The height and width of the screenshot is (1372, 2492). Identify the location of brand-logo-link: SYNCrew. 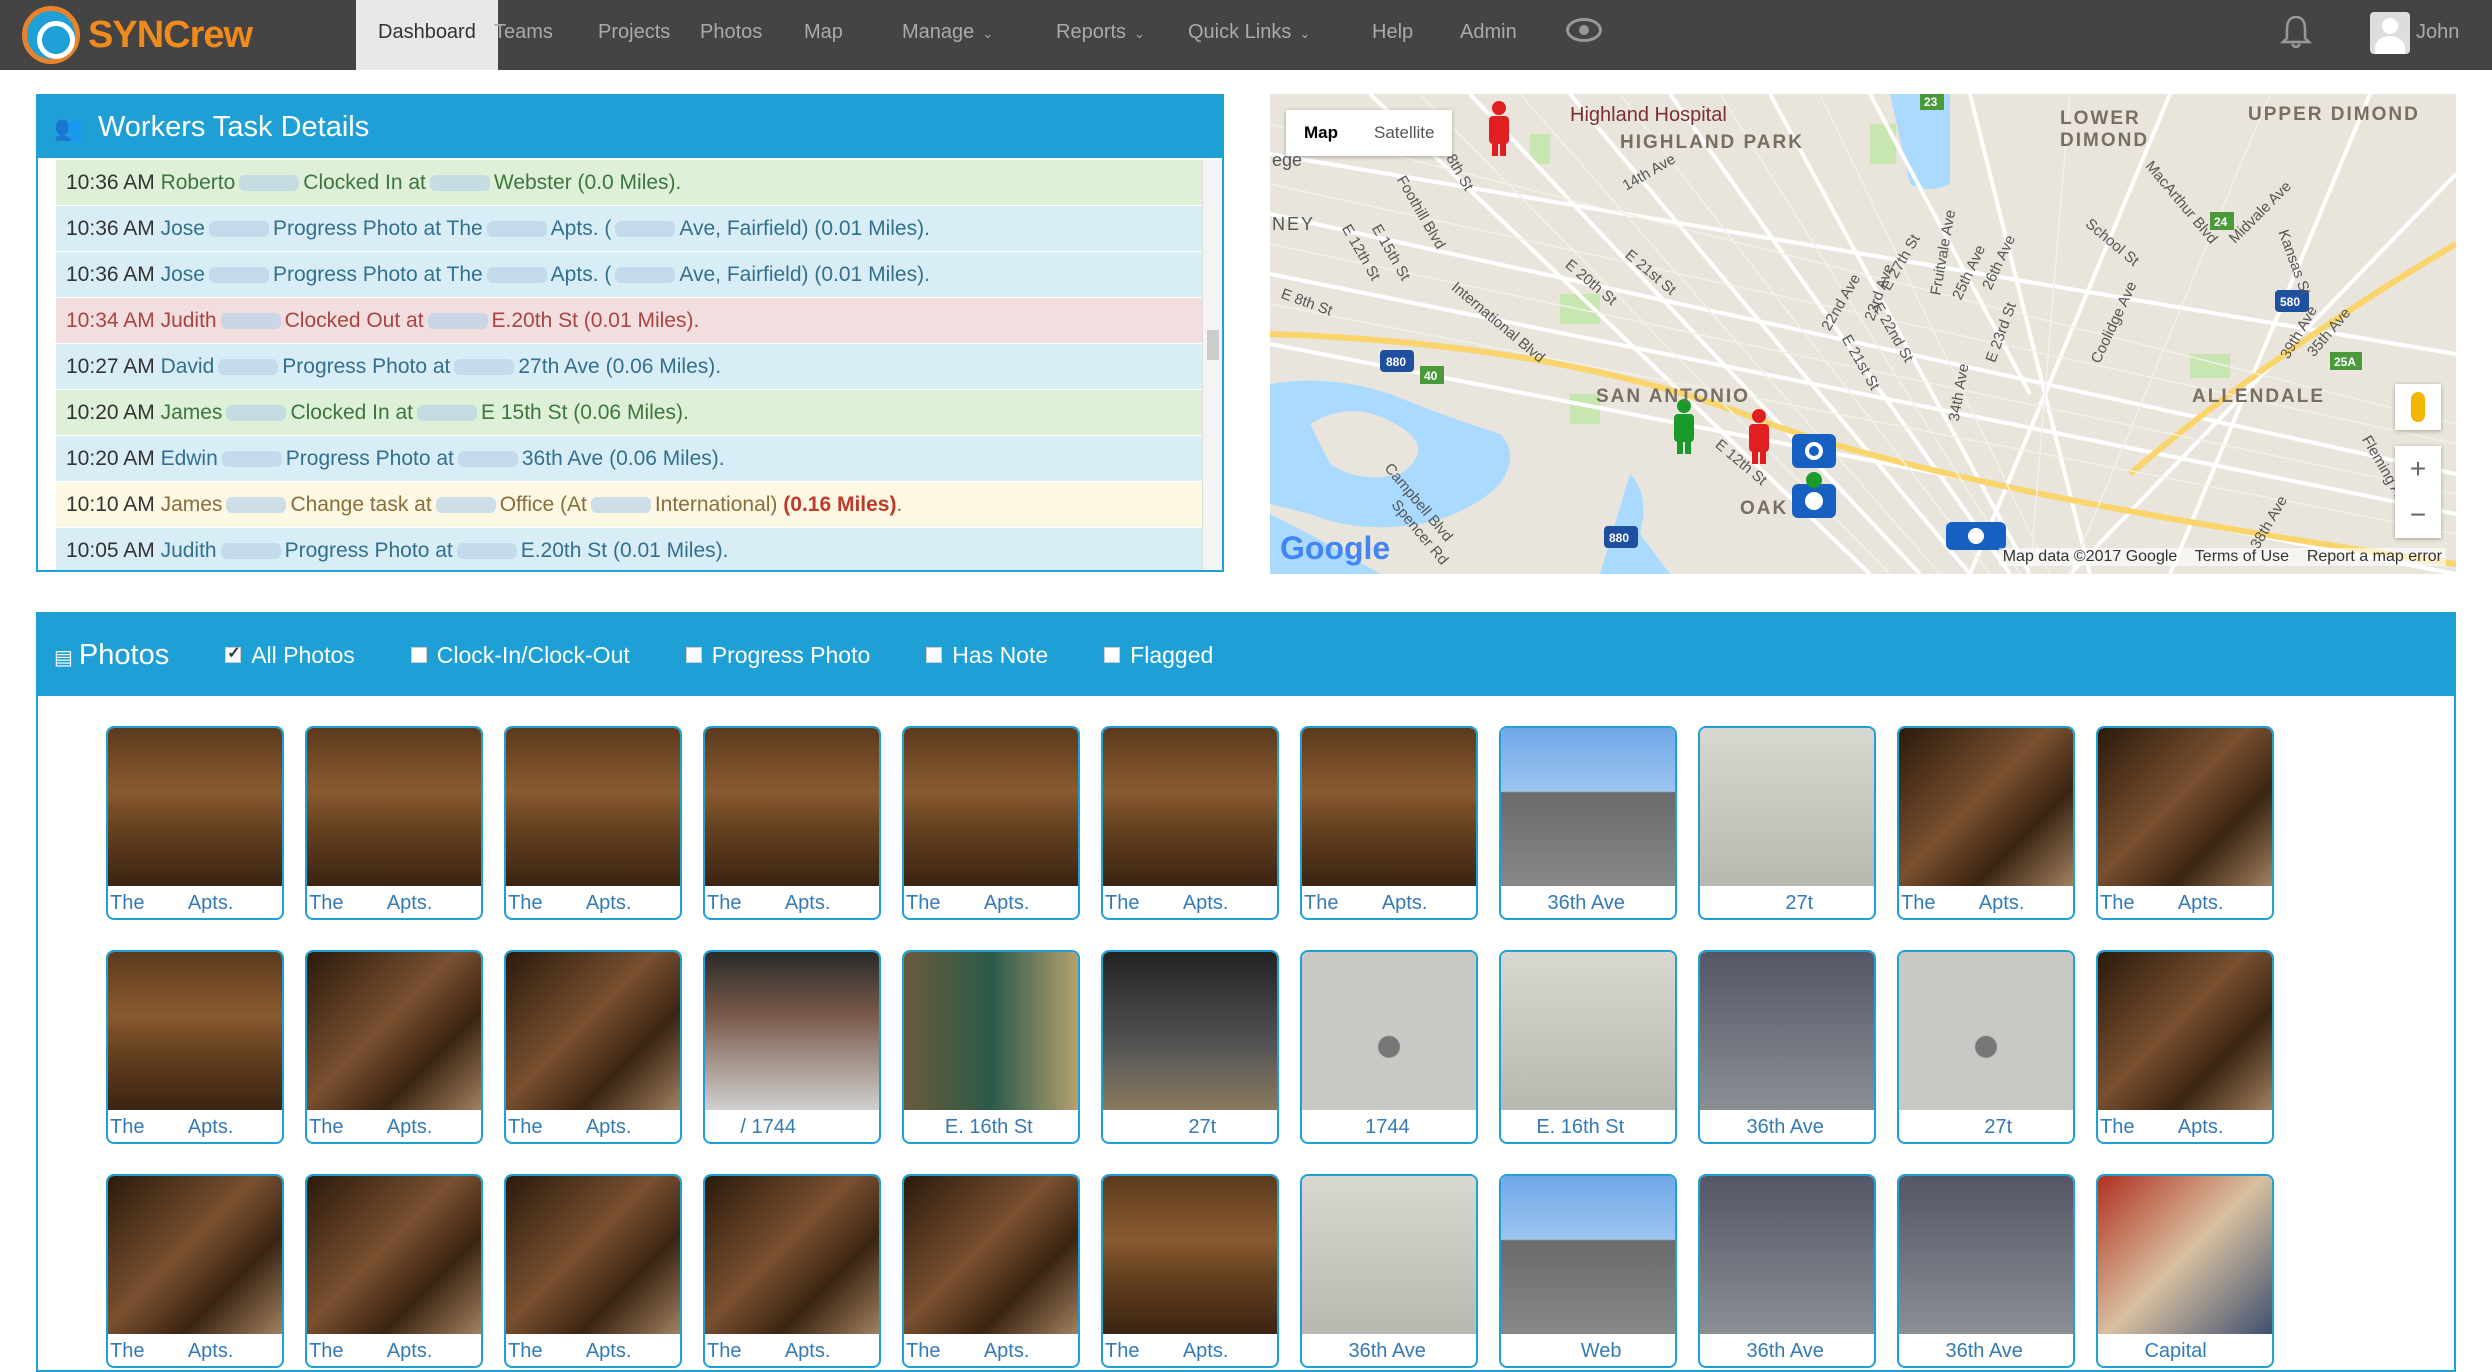
(137, 35).